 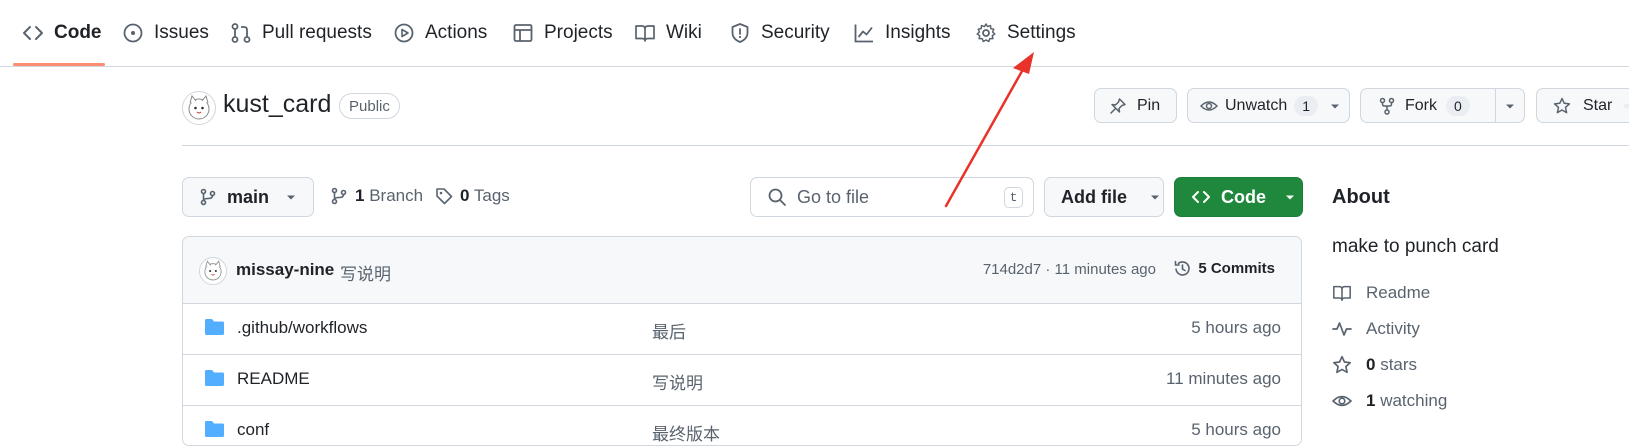 What do you see at coordinates (1013, 197) in the screenshot?
I see `search-shortcut-key: t` at bounding box center [1013, 197].